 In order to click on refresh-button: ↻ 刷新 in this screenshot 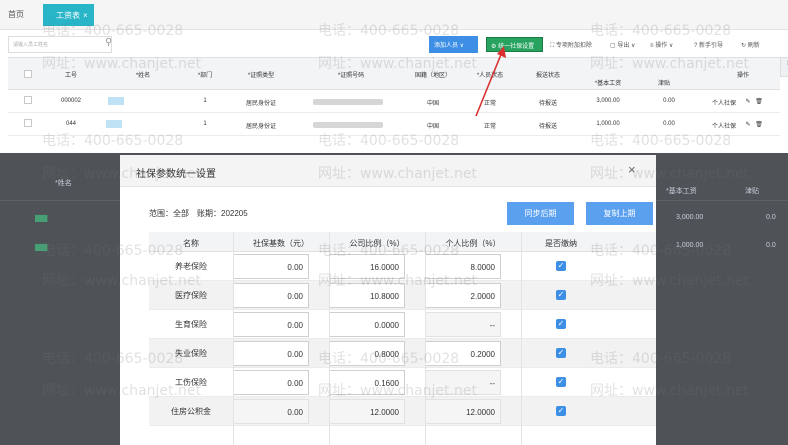, I will do `click(750, 44)`.